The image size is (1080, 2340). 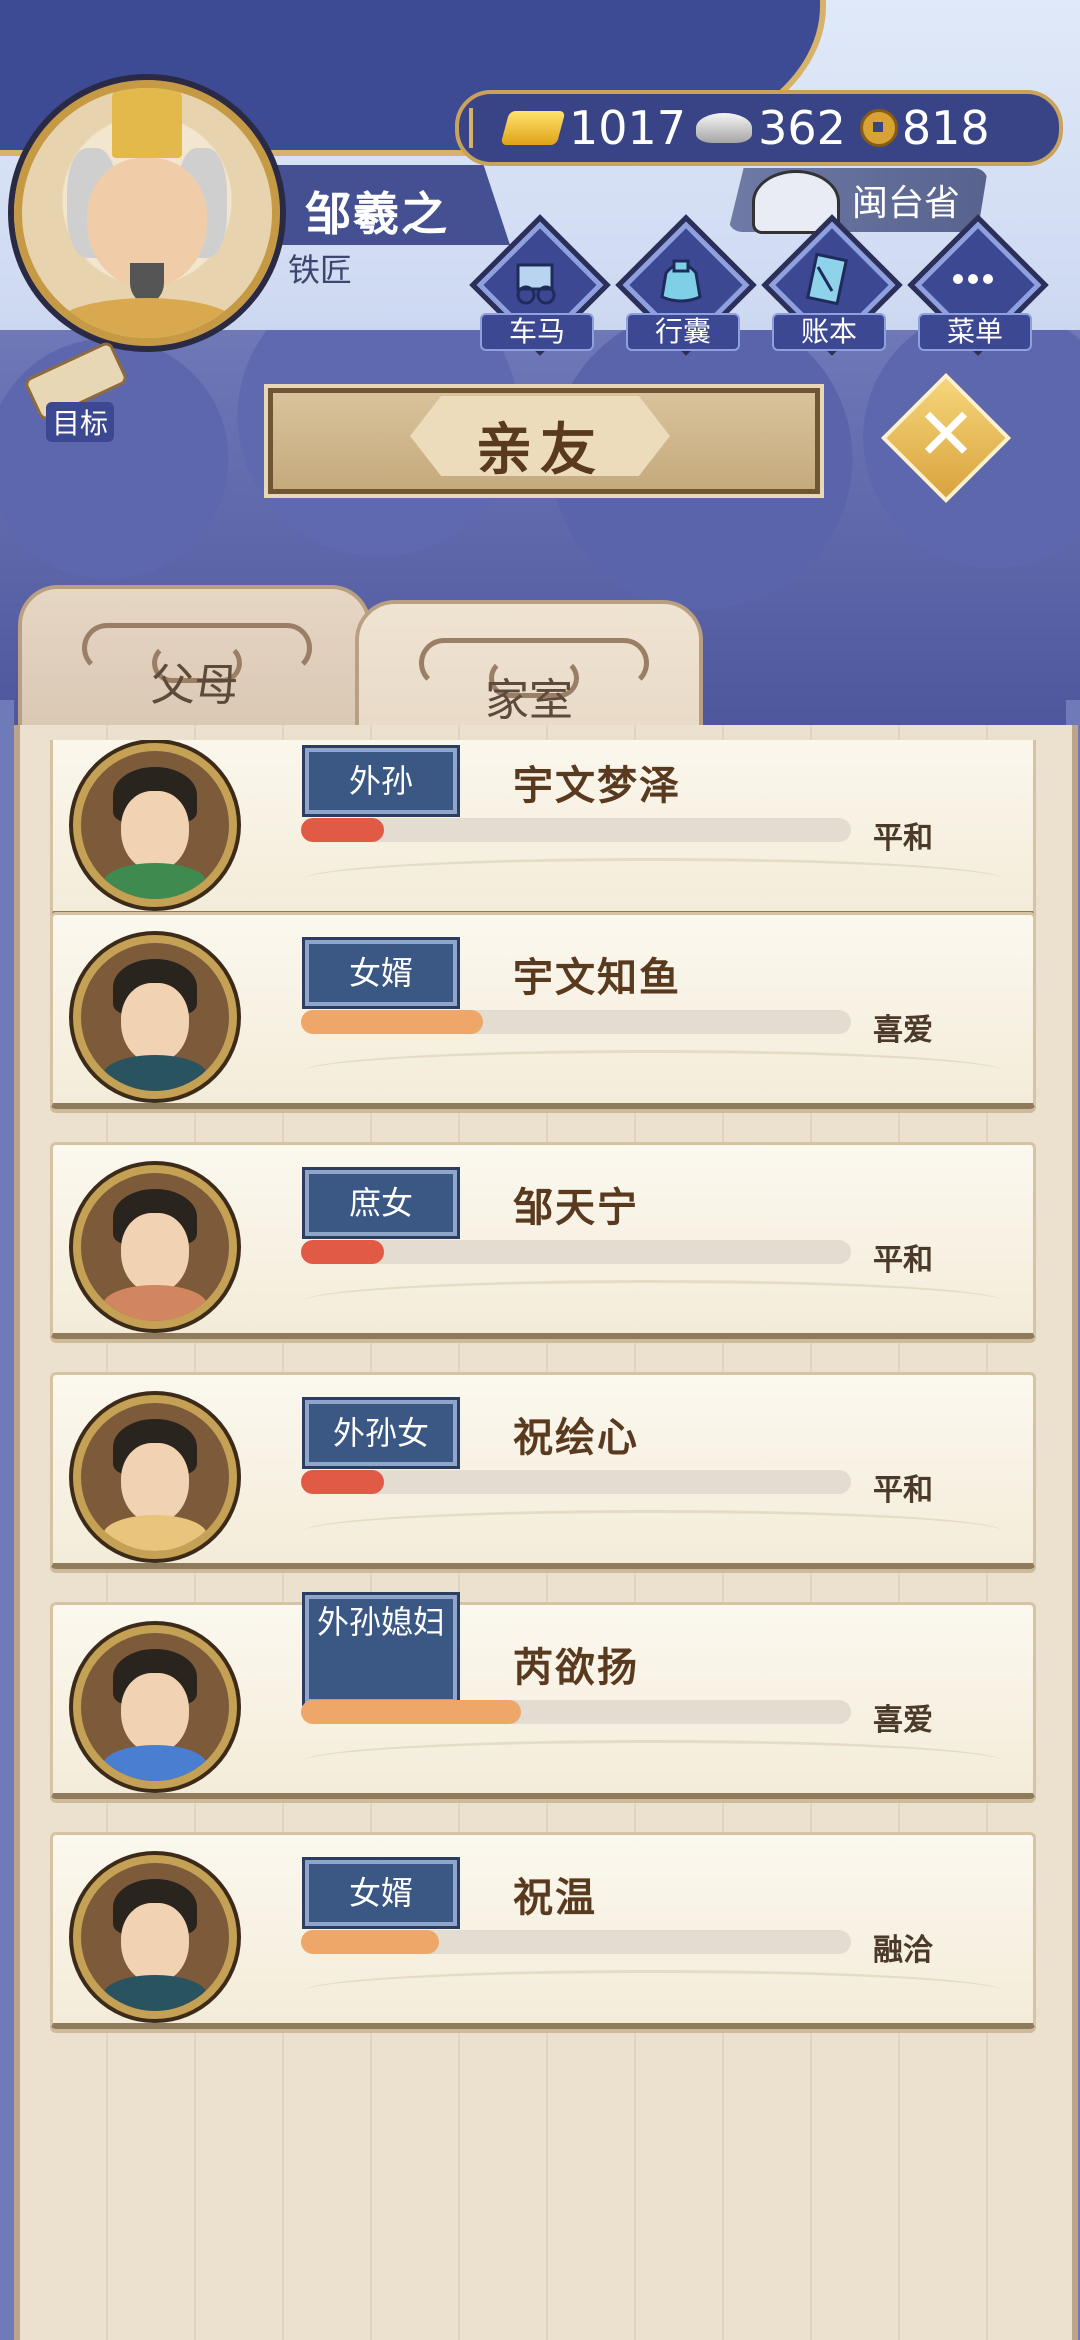 I want to click on carriage-label: 车马, so click(x=537, y=332).